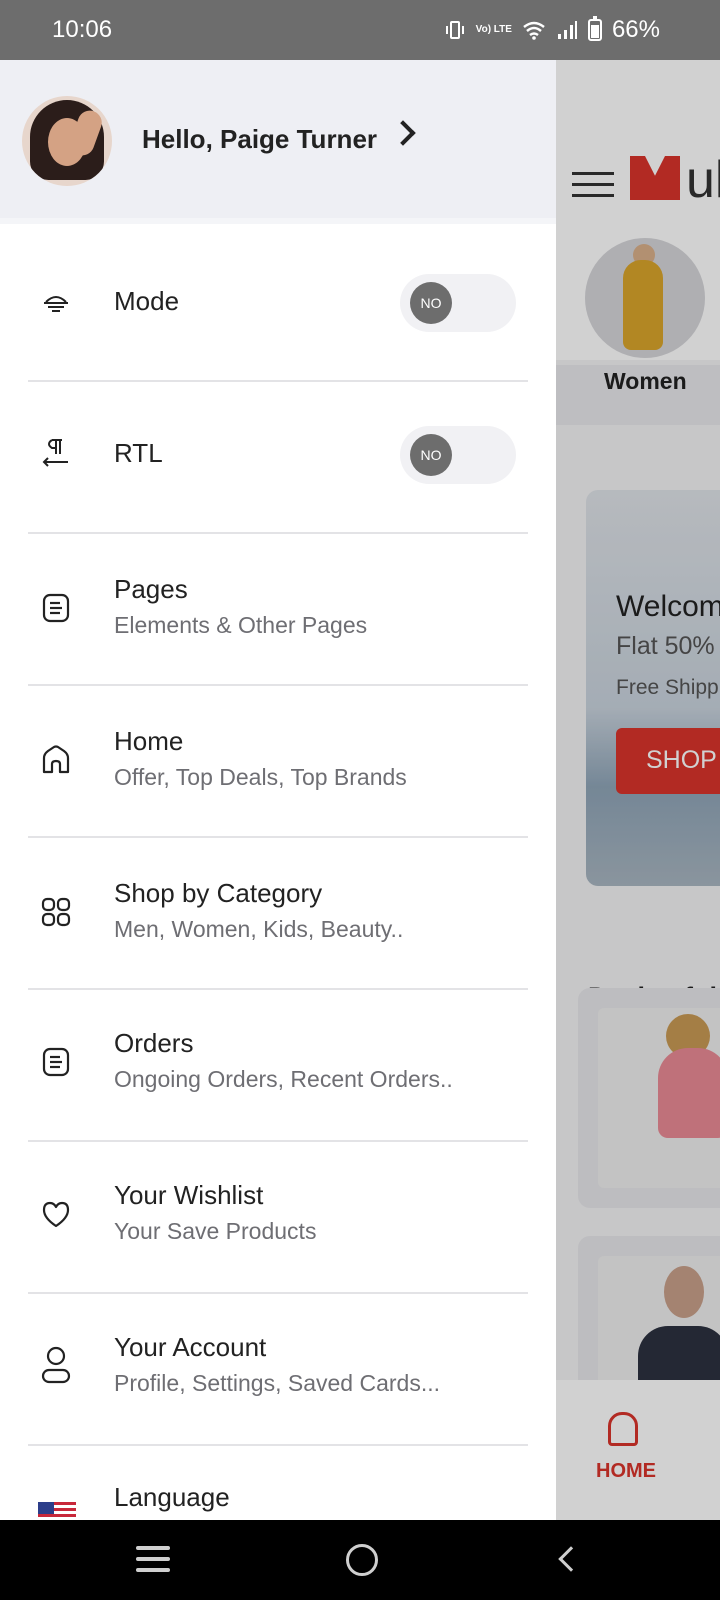 The image size is (720, 1600). I want to click on drawer-item-label: RTL, so click(138, 453).